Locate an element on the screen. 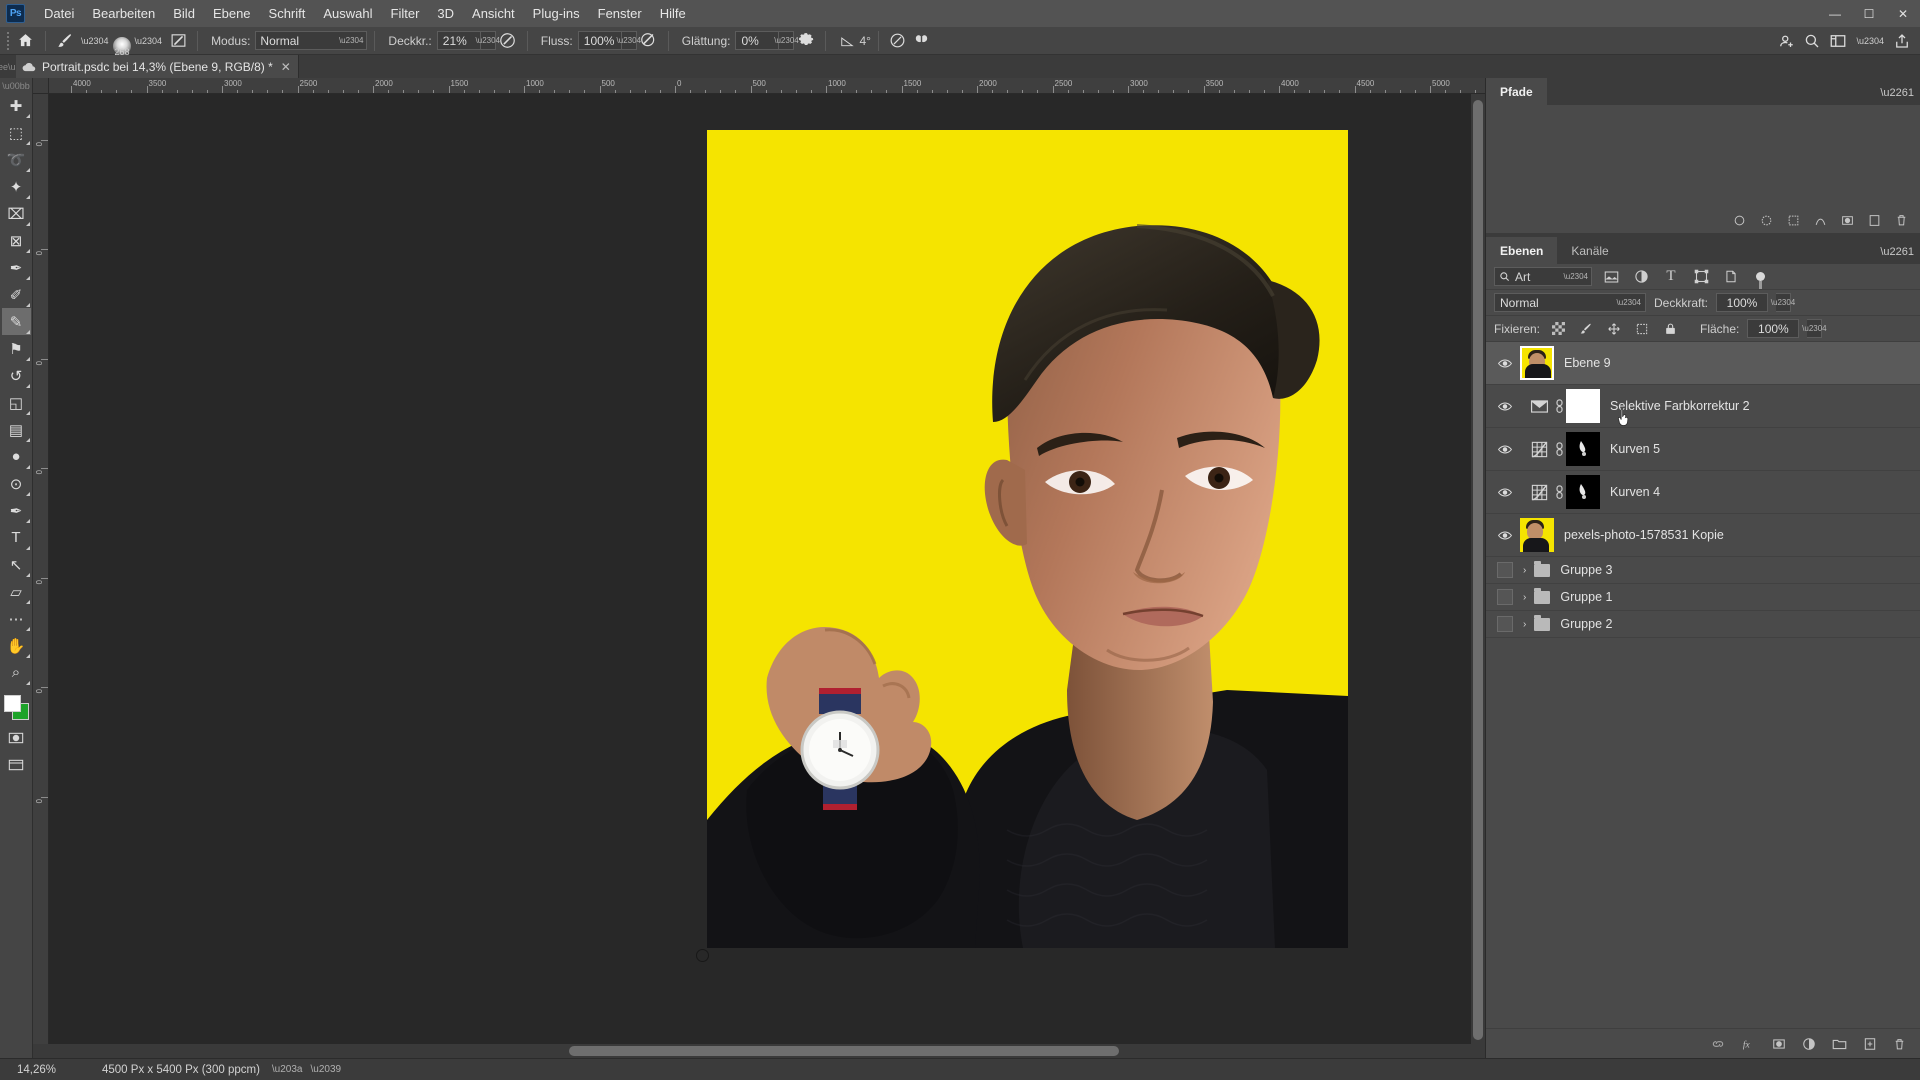 This screenshot has height=1080, width=1920. layer-row: Kurven 4 is located at coordinates (1703, 492).